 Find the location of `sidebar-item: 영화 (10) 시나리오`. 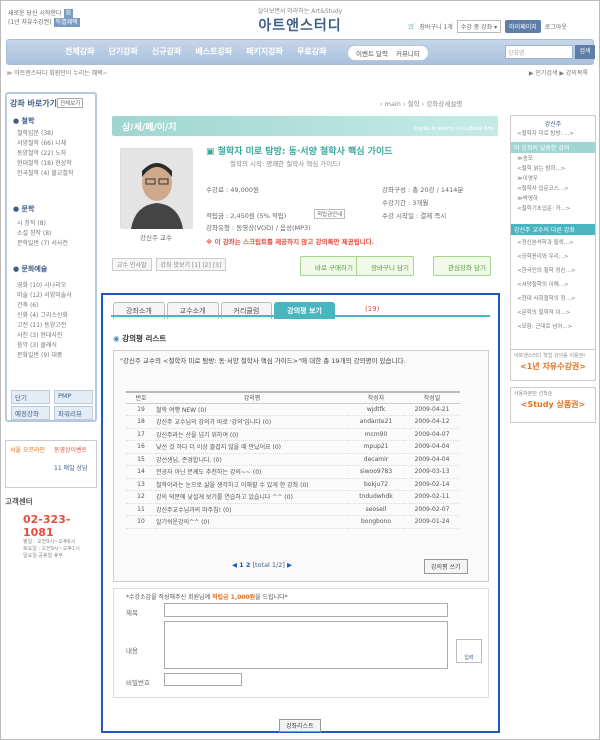

sidebar-item: 영화 (10) 시나리오 is located at coordinates (41, 284).